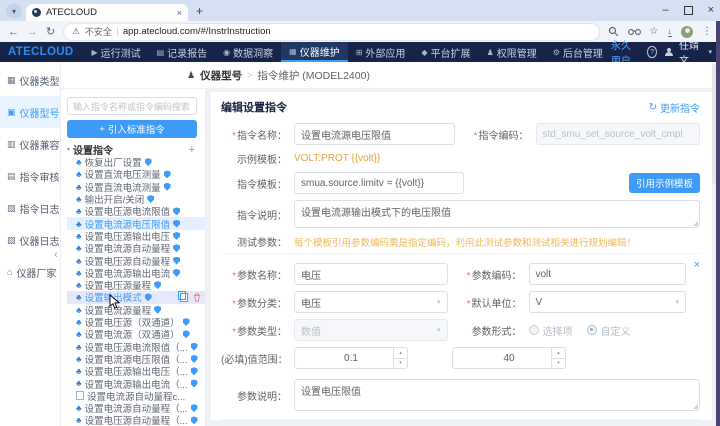 The width and height of the screenshot is (720, 426). I want to click on sidebar-item-instrument-log: ▨ 仪器日志, so click(30, 240).